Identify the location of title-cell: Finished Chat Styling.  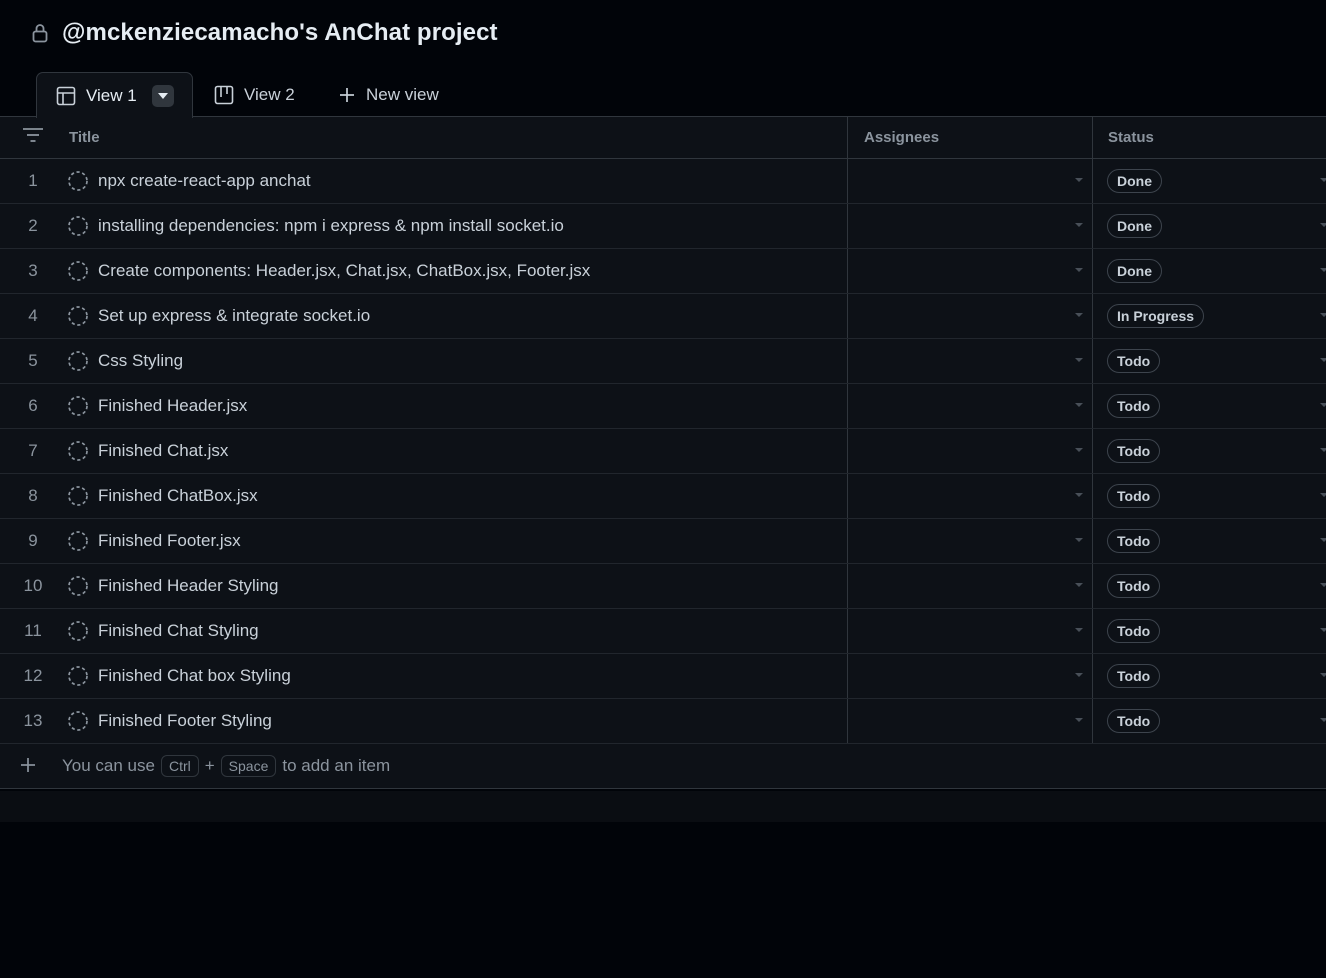
(457, 631).